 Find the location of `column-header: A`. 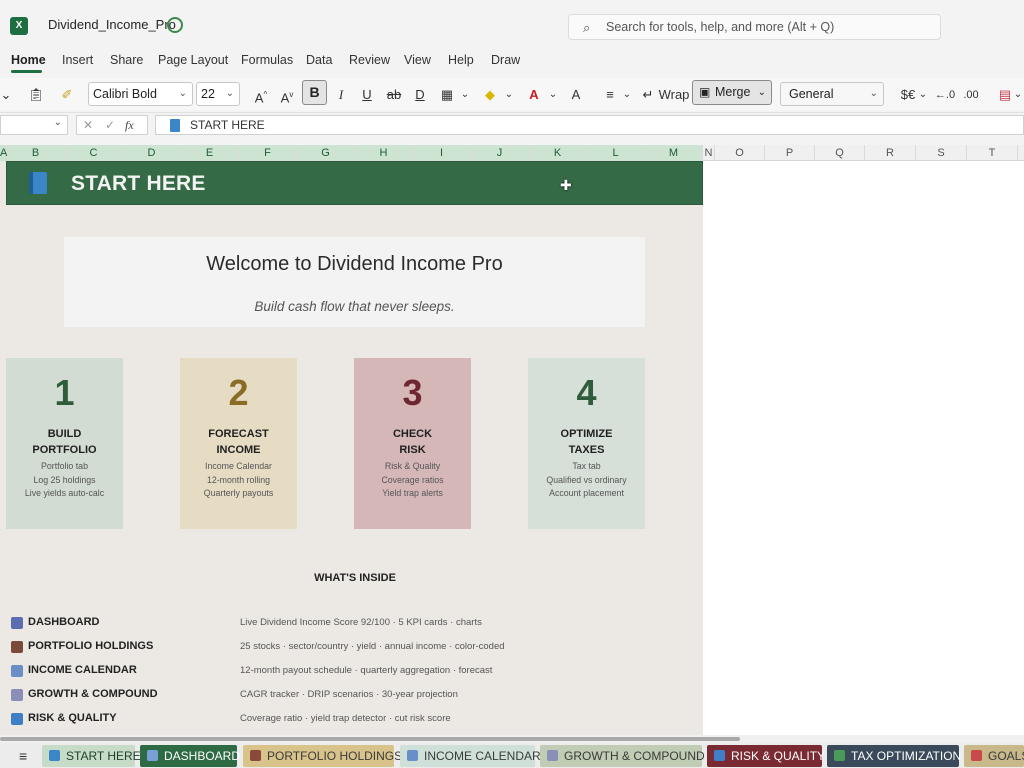

column-header: A is located at coordinates (3, 153).